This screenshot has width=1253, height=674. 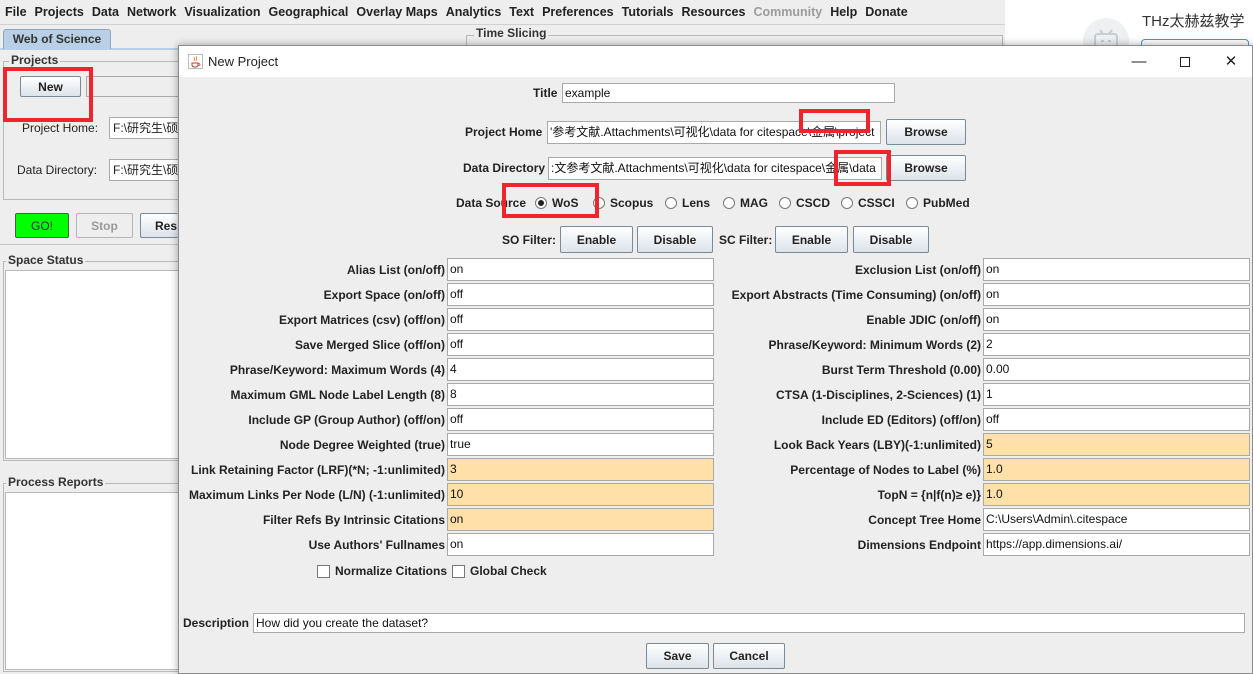 What do you see at coordinates (1116, 294) in the screenshot?
I see `param-export-abstracts: on` at bounding box center [1116, 294].